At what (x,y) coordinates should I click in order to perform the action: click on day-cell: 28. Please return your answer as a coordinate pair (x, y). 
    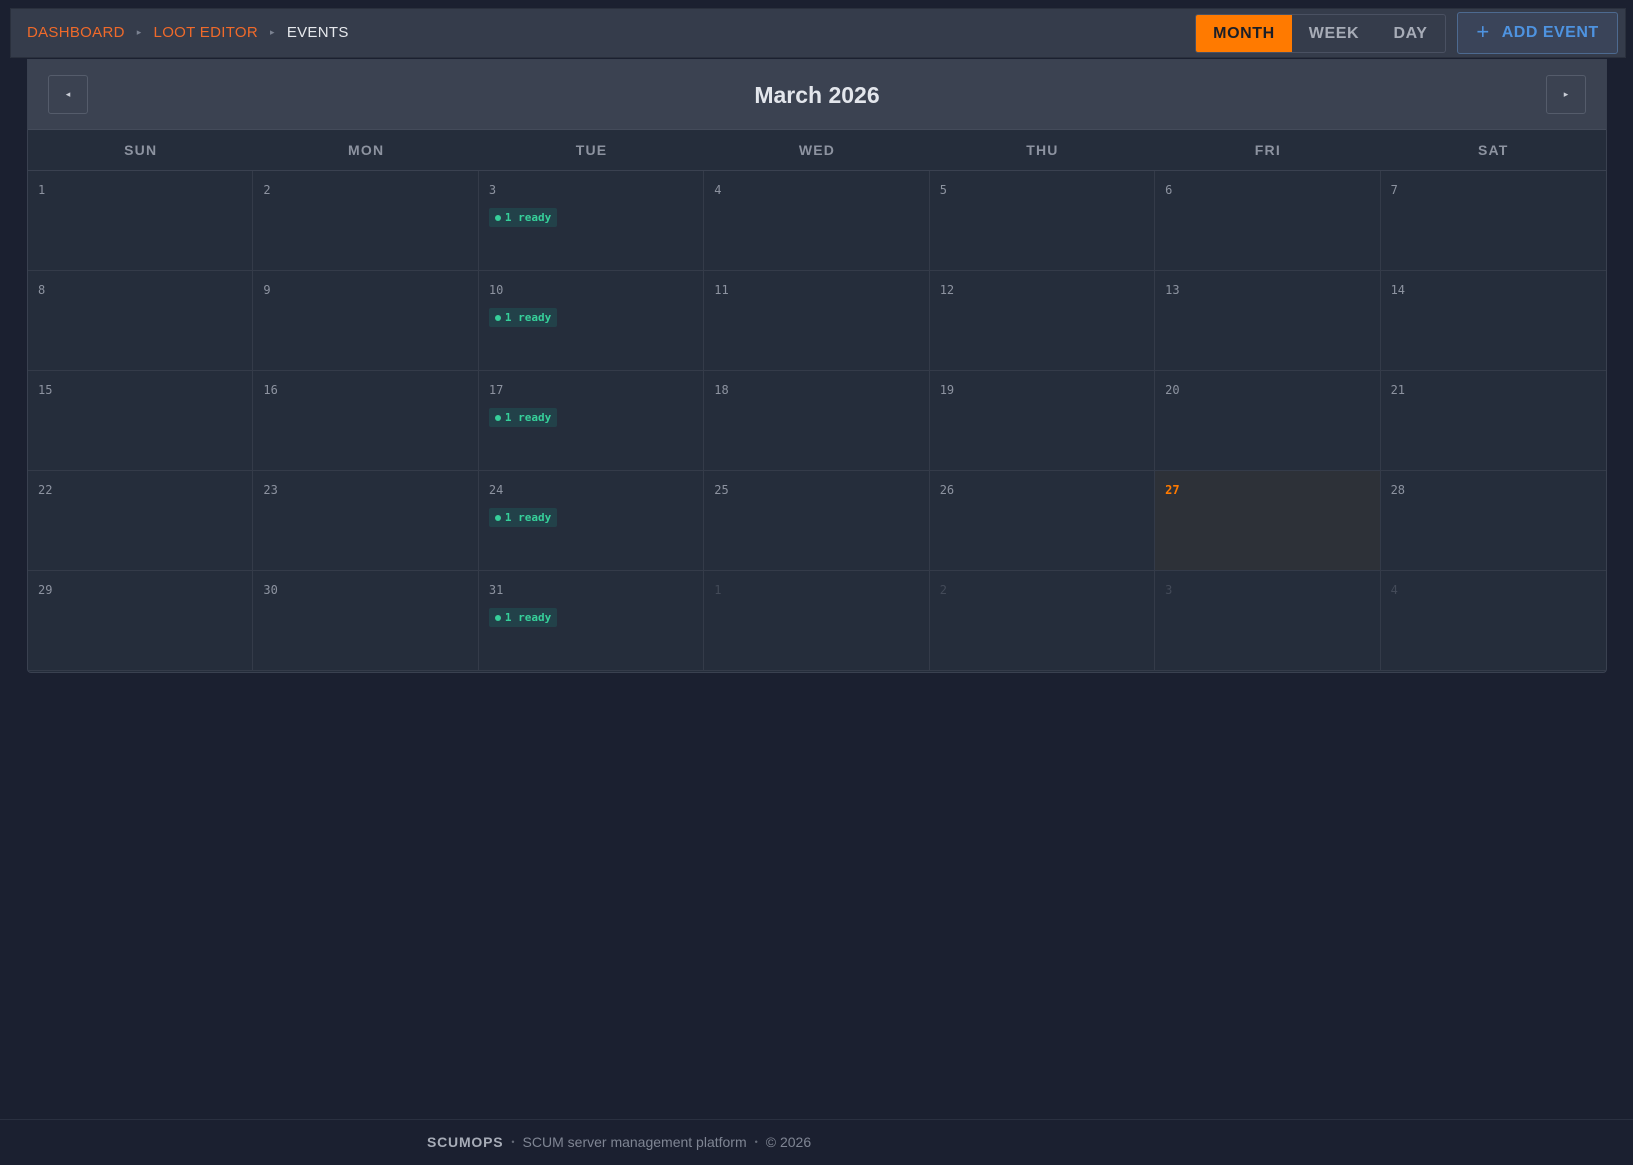
    Looking at the image, I should click on (1493, 521).